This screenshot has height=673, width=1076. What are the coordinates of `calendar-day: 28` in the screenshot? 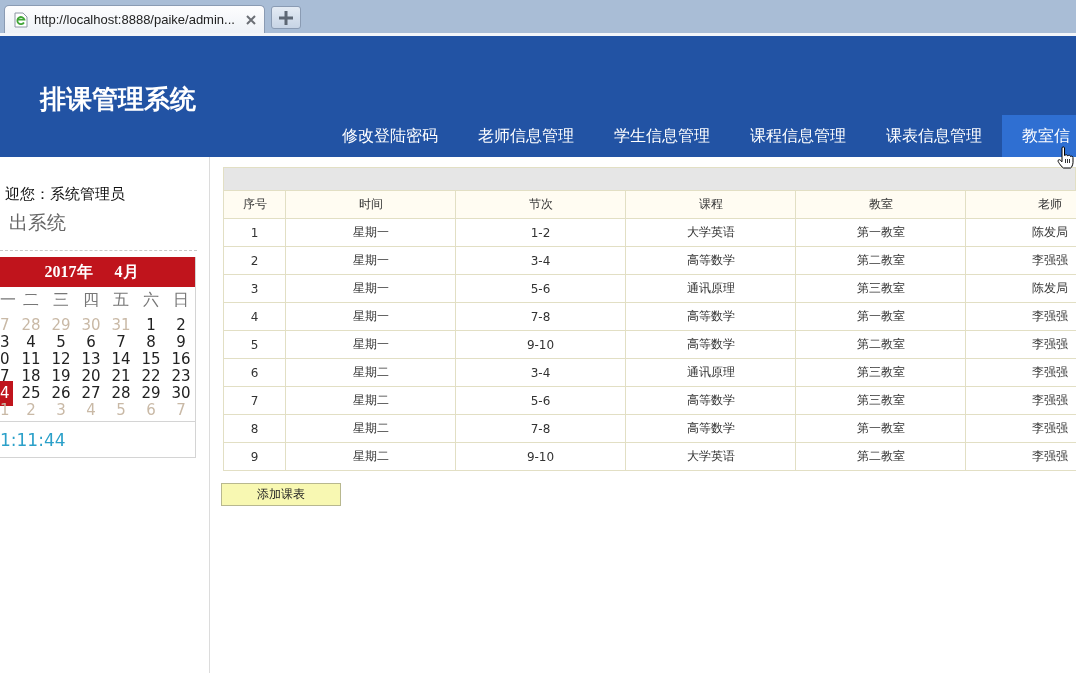 It's located at (121, 393).